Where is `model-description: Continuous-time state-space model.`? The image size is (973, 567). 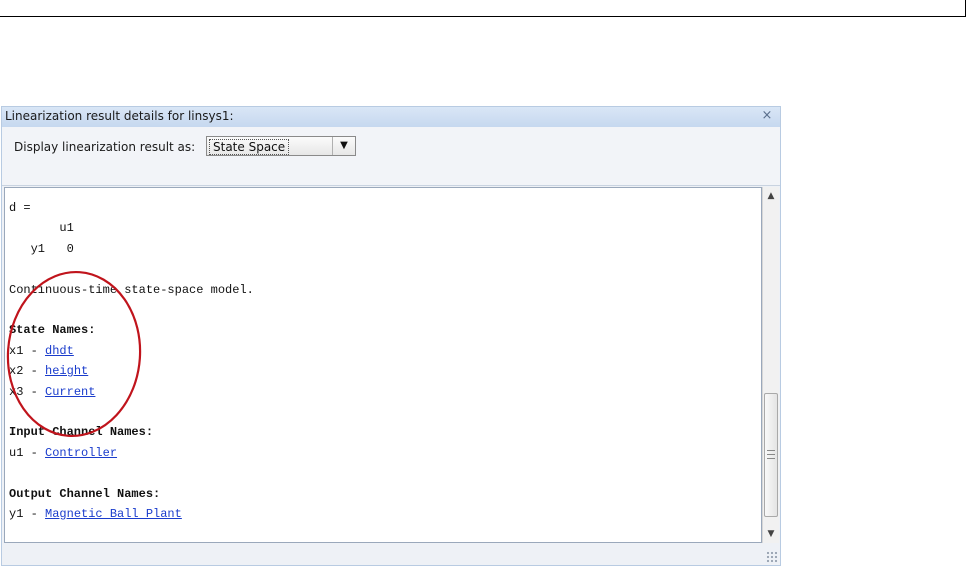
model-description: Continuous-time state-space model. is located at coordinates (131, 289).